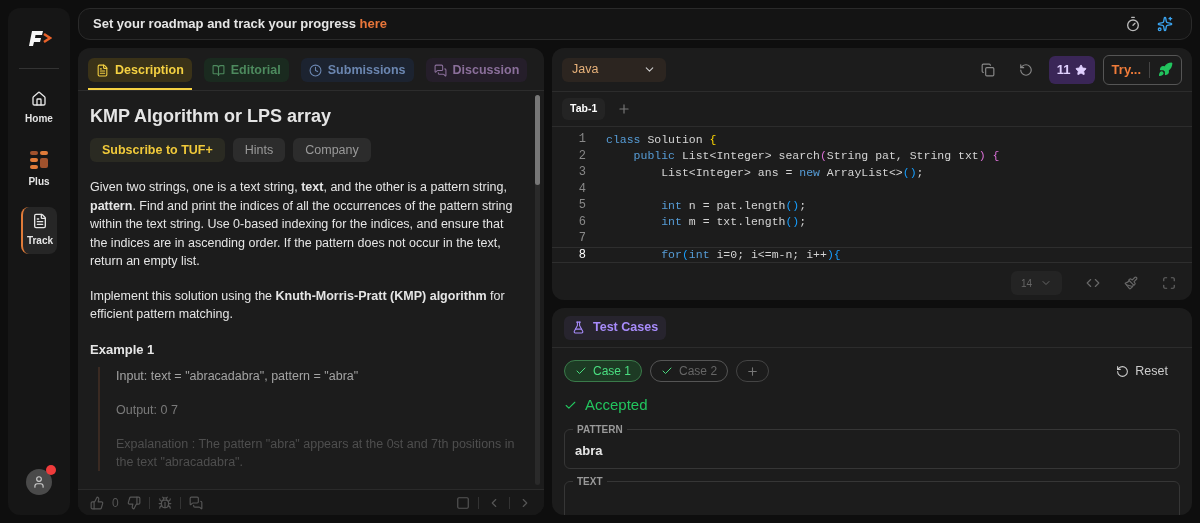 The height and width of the screenshot is (523, 1200). What do you see at coordinates (792, 172) in the screenshot?
I see `code-line: List<Integer> ans = new ArrayList<>();` at bounding box center [792, 172].